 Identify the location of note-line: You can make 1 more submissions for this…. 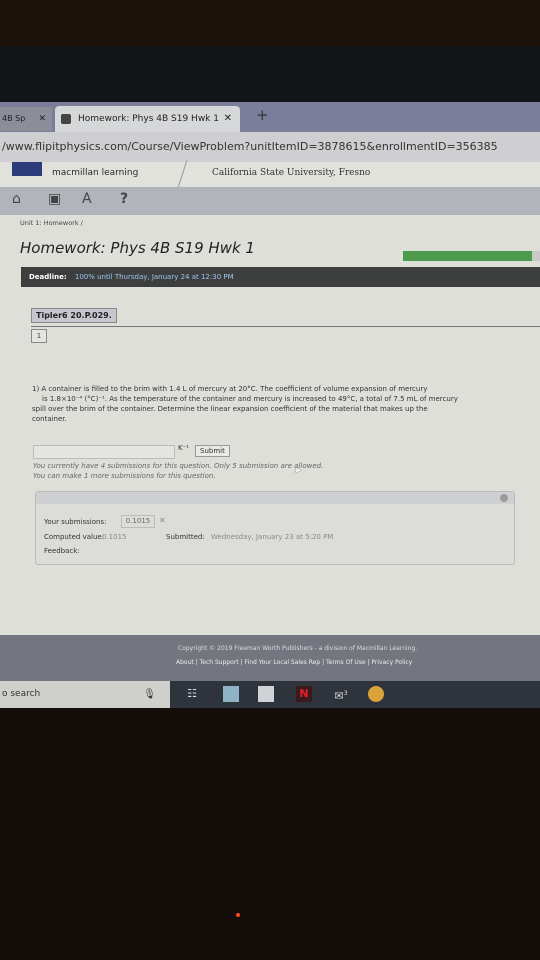
(124, 476).